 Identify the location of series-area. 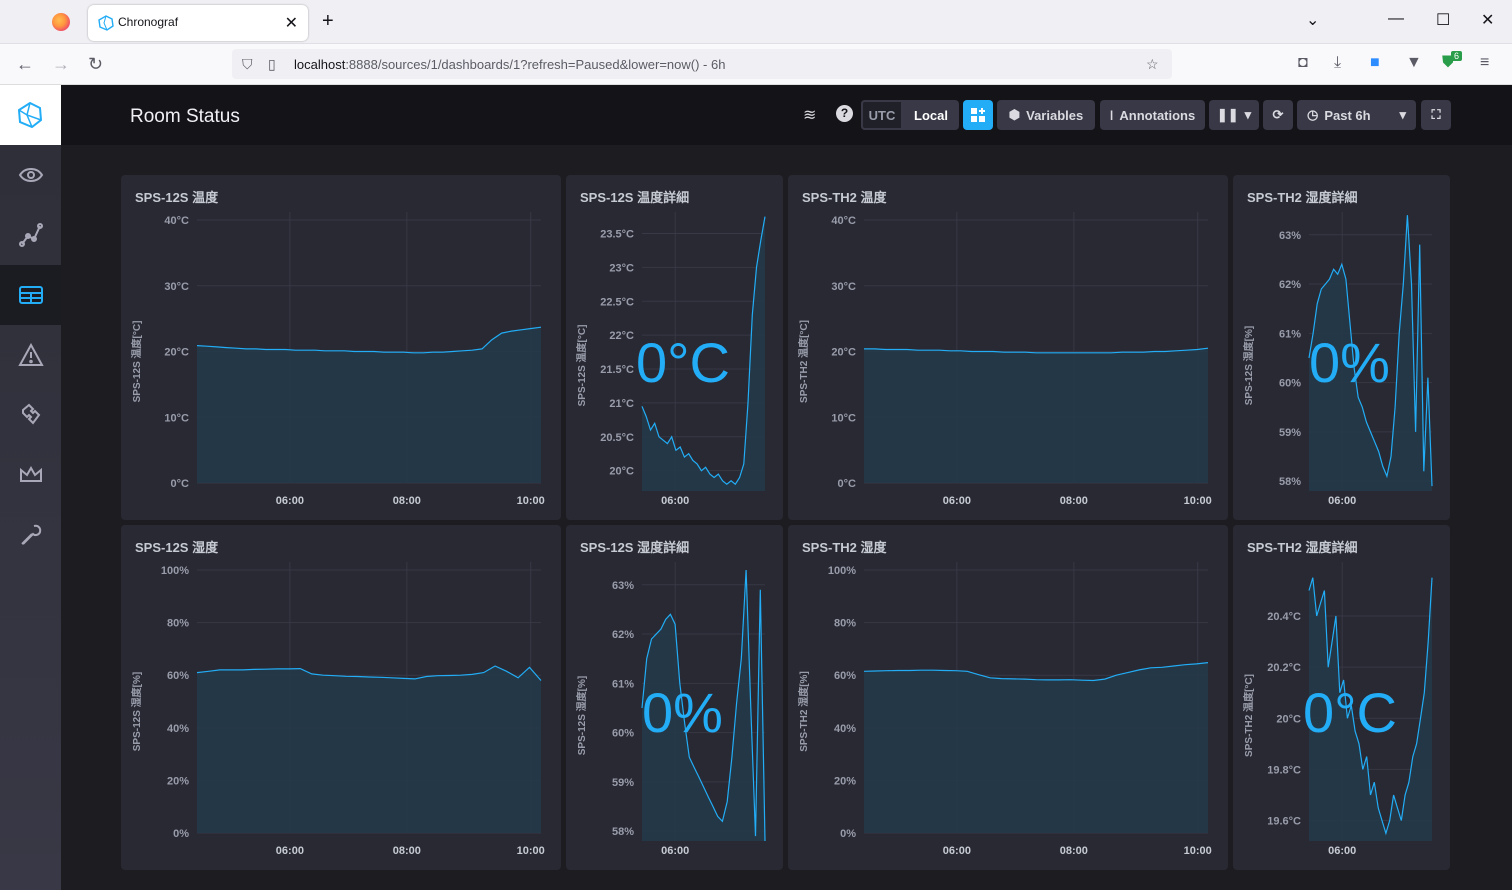
(1036, 747).